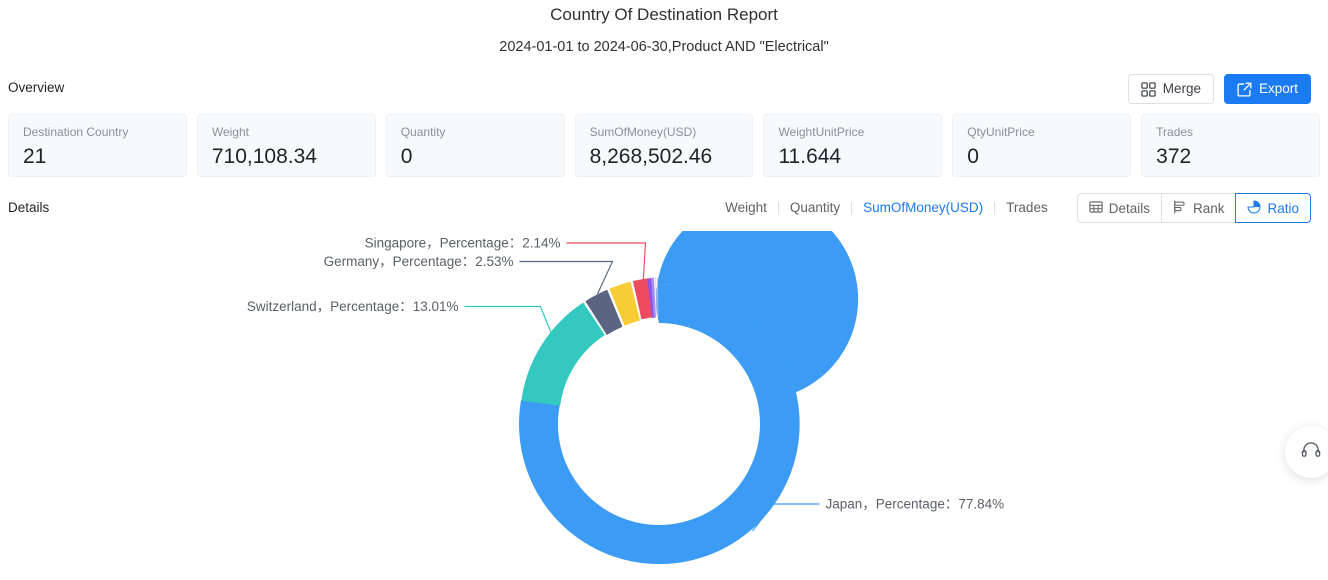 This screenshot has width=1328, height=580. What do you see at coordinates (566, 277) in the screenshot?
I see `leader-line-germany` at bounding box center [566, 277].